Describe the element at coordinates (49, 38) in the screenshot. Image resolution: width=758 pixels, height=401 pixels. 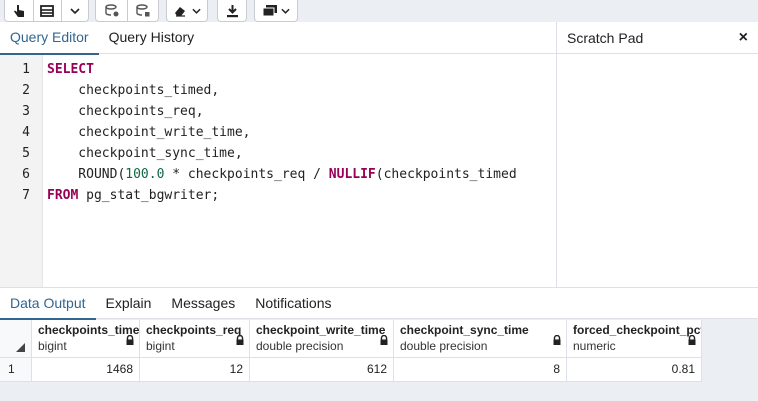
I see `tab-query-editor: Query Editor` at that location.